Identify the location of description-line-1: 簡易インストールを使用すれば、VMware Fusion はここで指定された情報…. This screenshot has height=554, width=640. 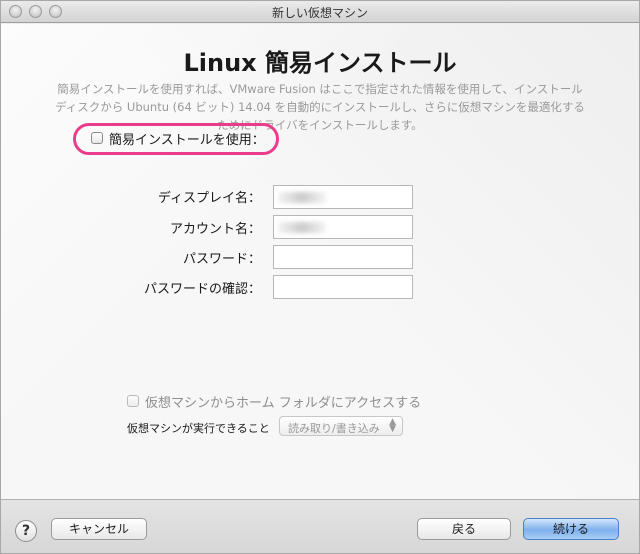
(320, 89).